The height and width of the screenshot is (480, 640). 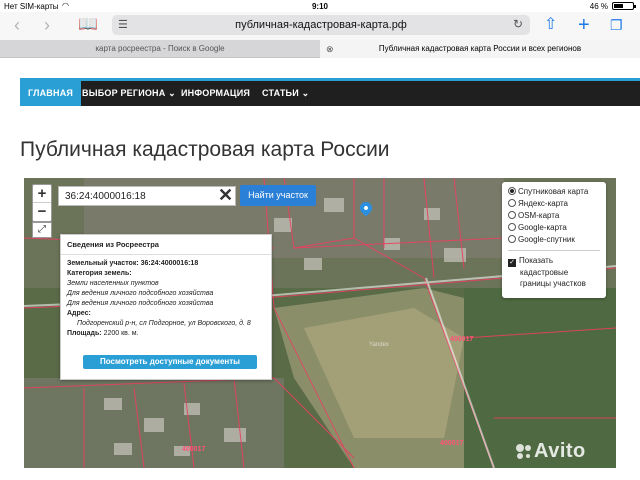 I want to click on layer-satellite: Спутниковая карта, so click(x=554, y=192).